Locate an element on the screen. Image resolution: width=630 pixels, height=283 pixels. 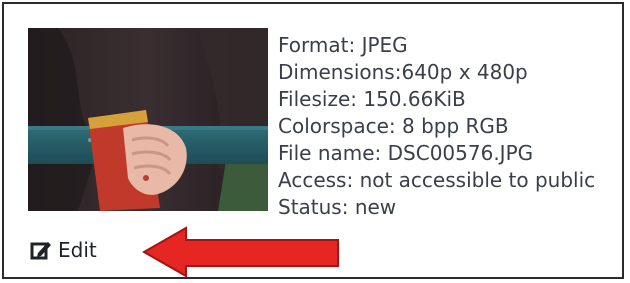
dimensions-text: Dimensions:640p x 480p is located at coordinates (403, 72).